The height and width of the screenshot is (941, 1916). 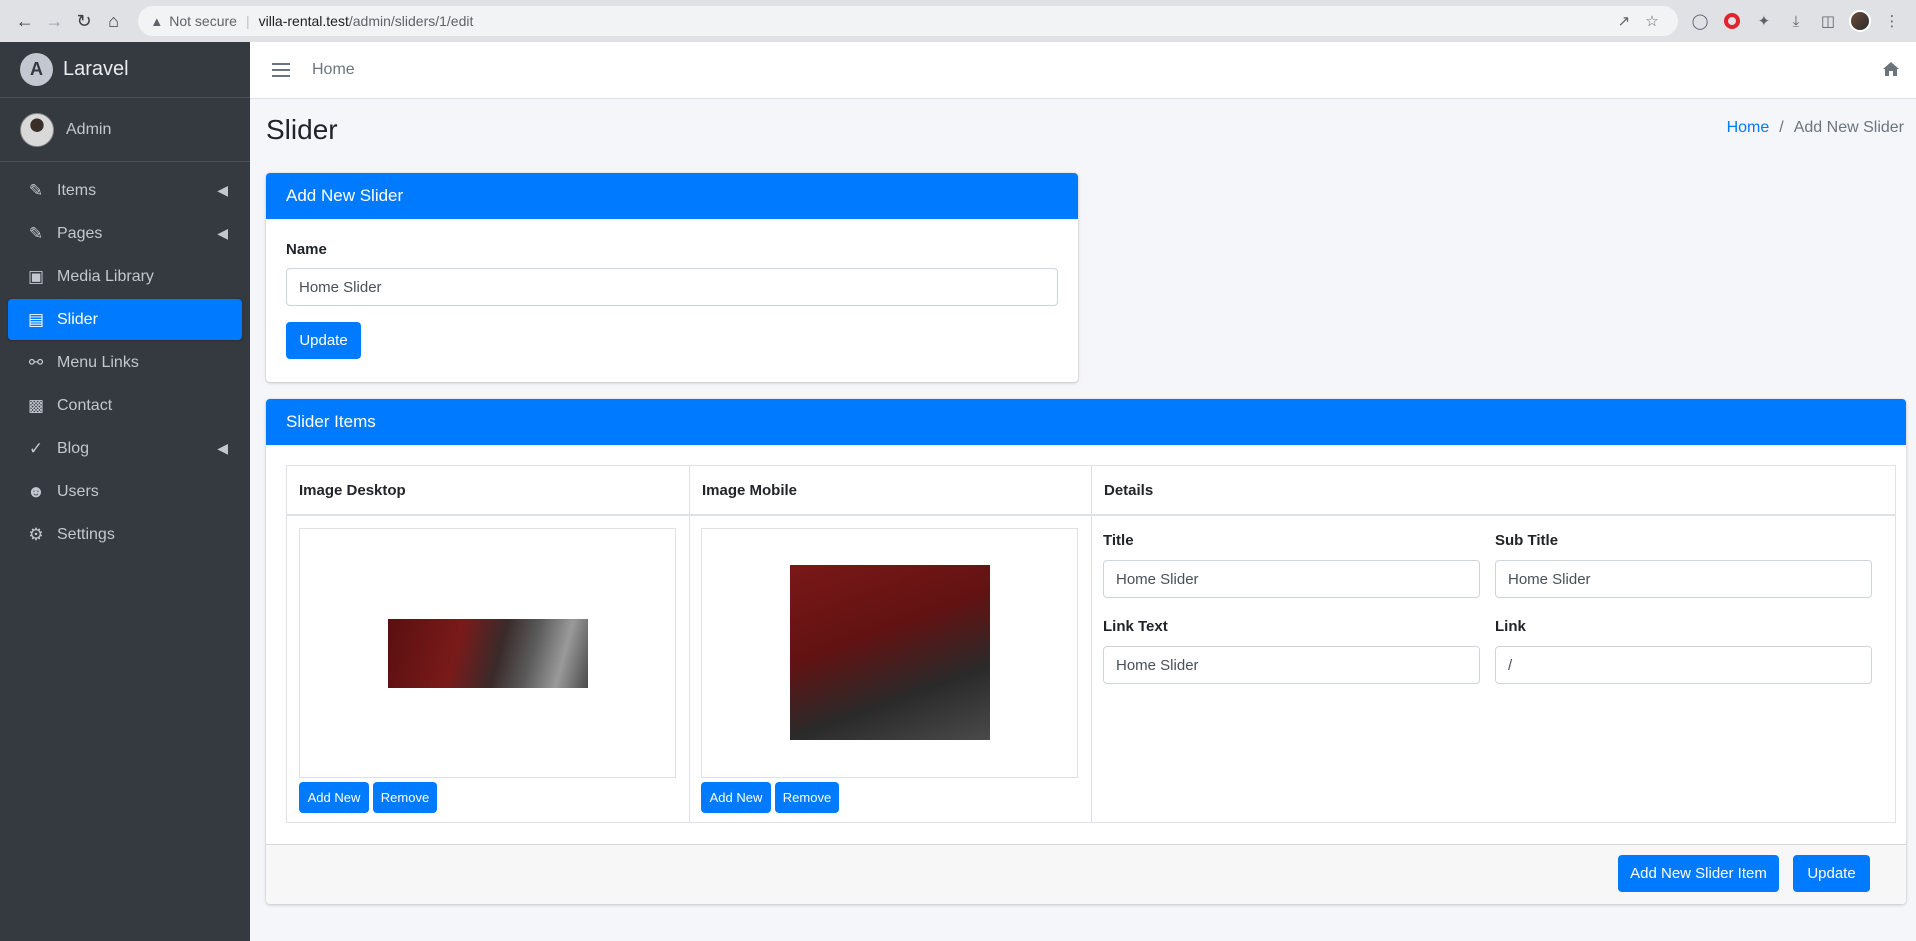 I want to click on side-panel-icon: ◫, so click(x=1828, y=21).